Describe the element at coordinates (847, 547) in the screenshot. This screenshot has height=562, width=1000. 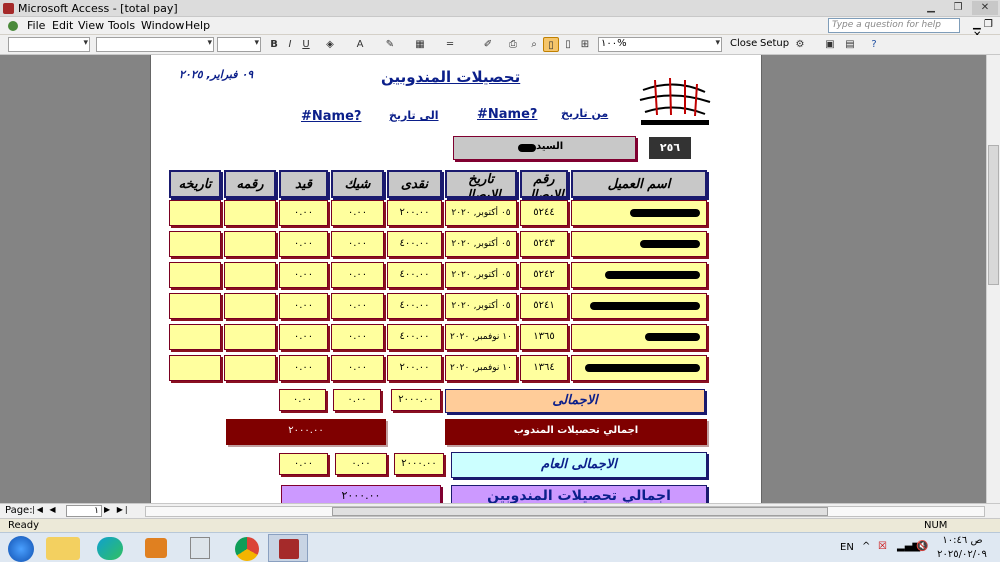
I see `language-indicator: EN` at that location.